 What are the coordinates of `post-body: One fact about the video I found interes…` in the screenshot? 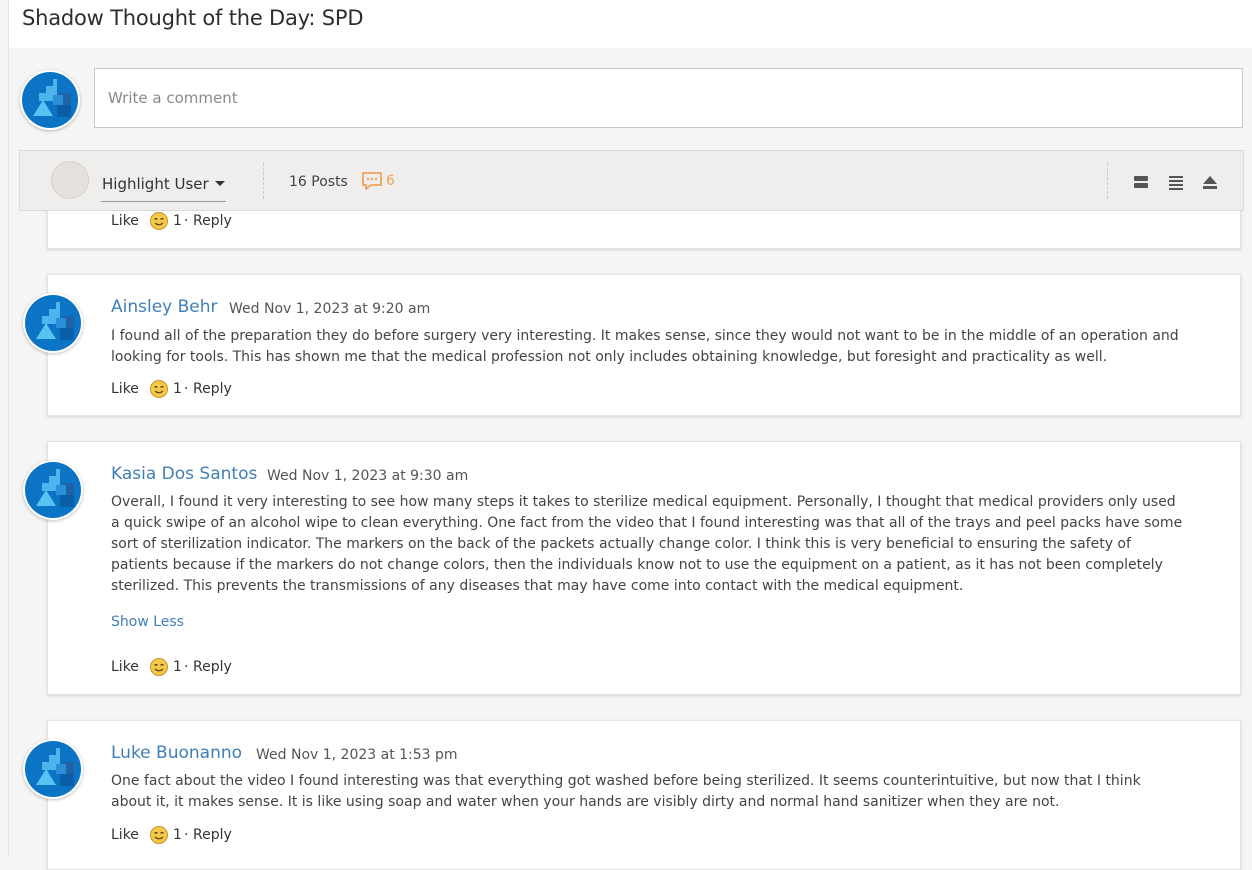 It's located at (626, 791).